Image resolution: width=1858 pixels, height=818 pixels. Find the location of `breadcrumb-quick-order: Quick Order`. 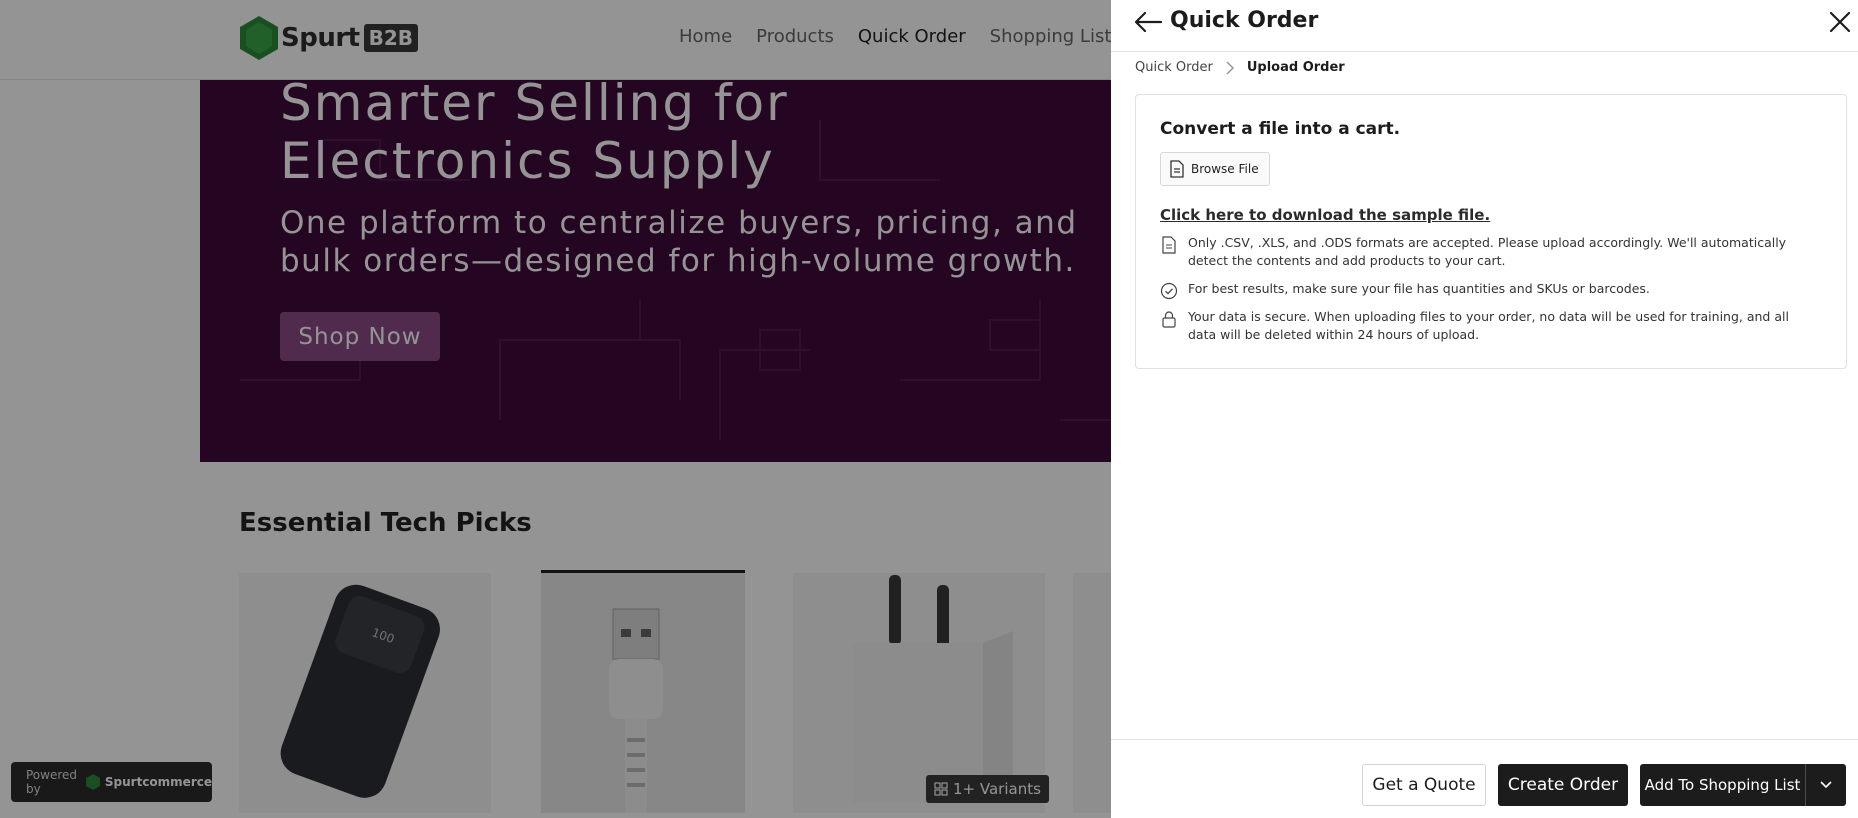

breadcrumb-quick-order: Quick Order is located at coordinates (1174, 67).